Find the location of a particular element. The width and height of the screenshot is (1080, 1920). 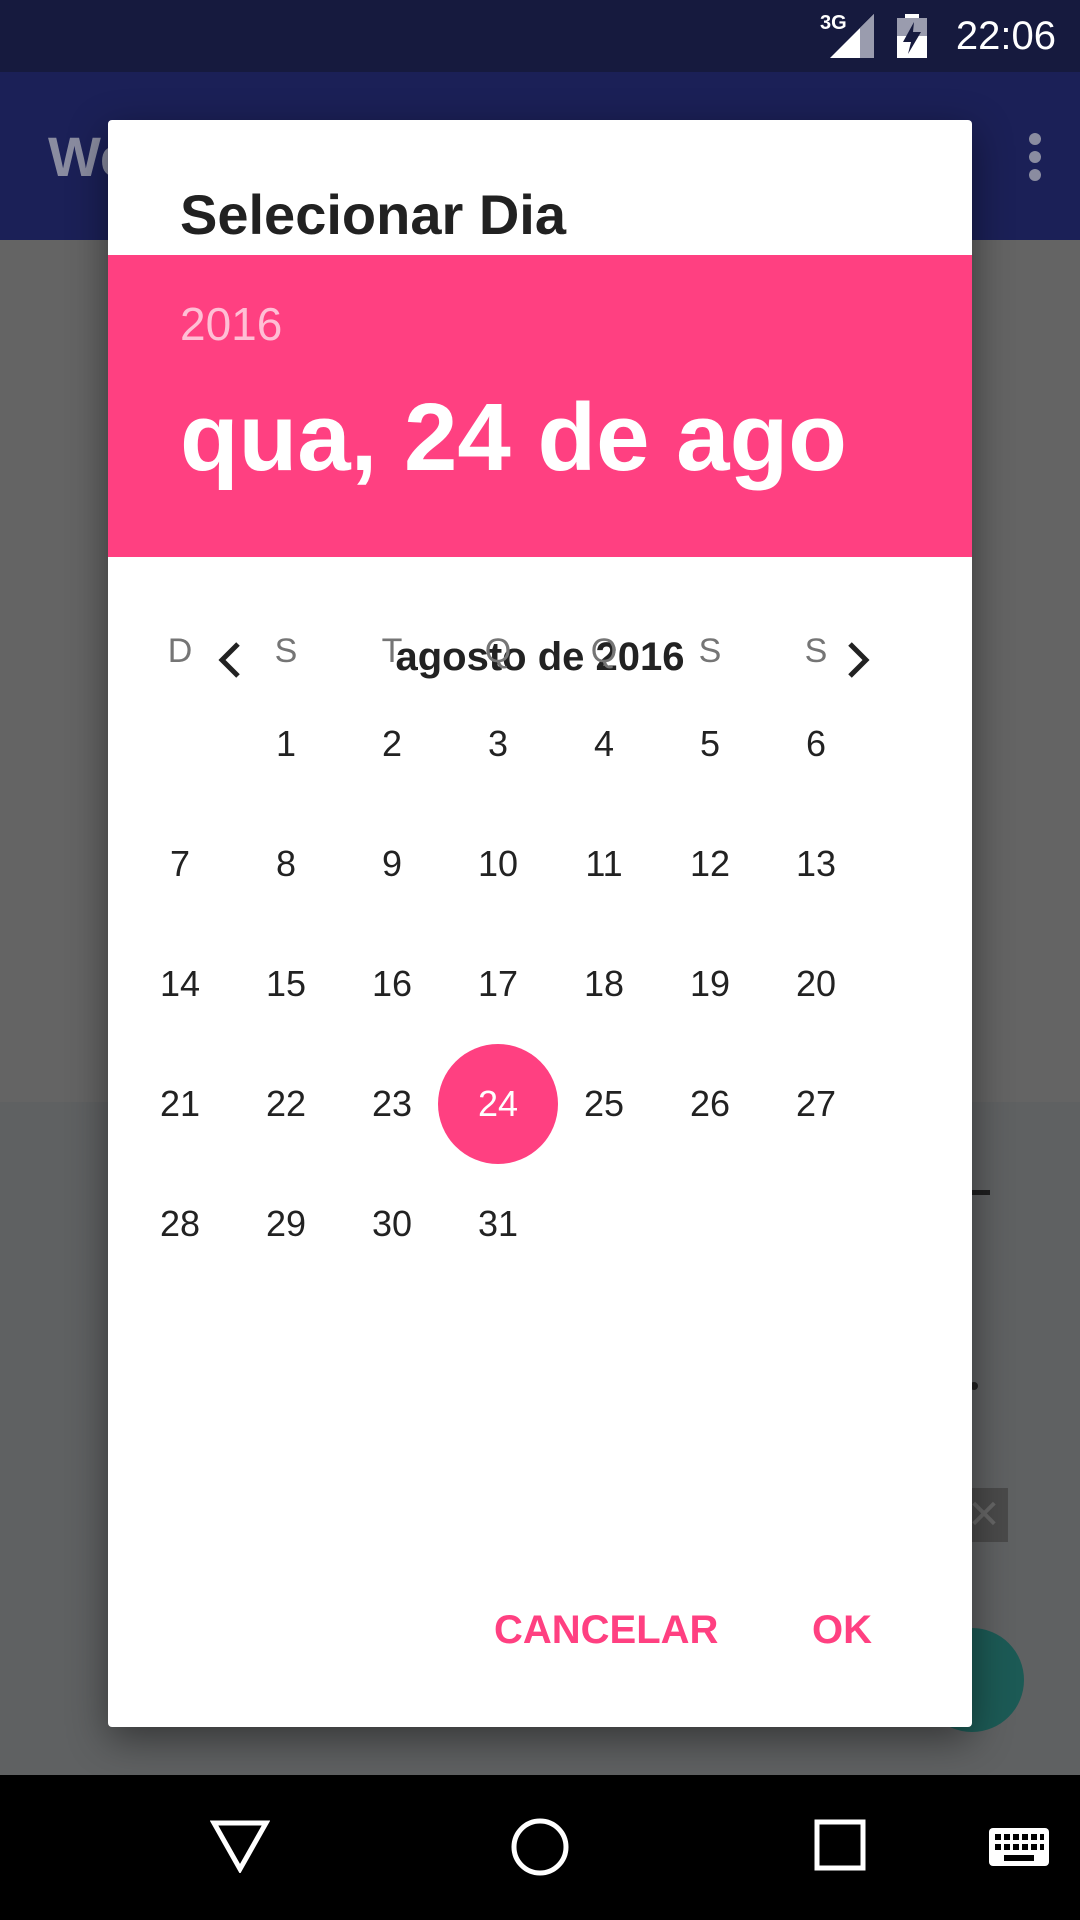

calendar-day: 17 is located at coordinates (498, 984).